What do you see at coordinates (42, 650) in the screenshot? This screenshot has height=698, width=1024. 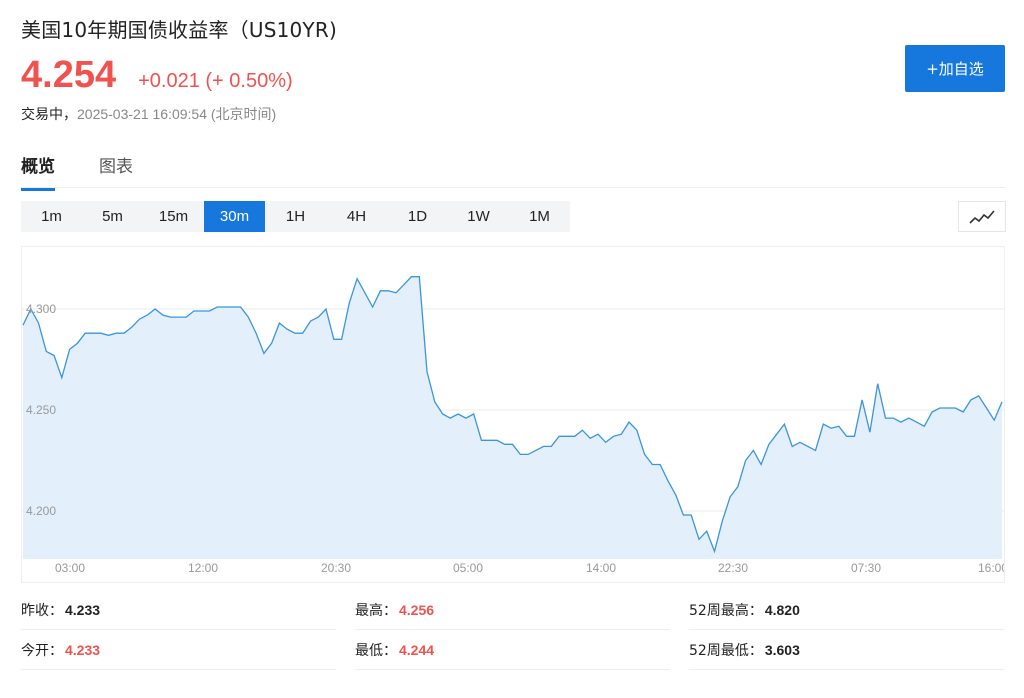 I see `stat-label: 今开：` at bounding box center [42, 650].